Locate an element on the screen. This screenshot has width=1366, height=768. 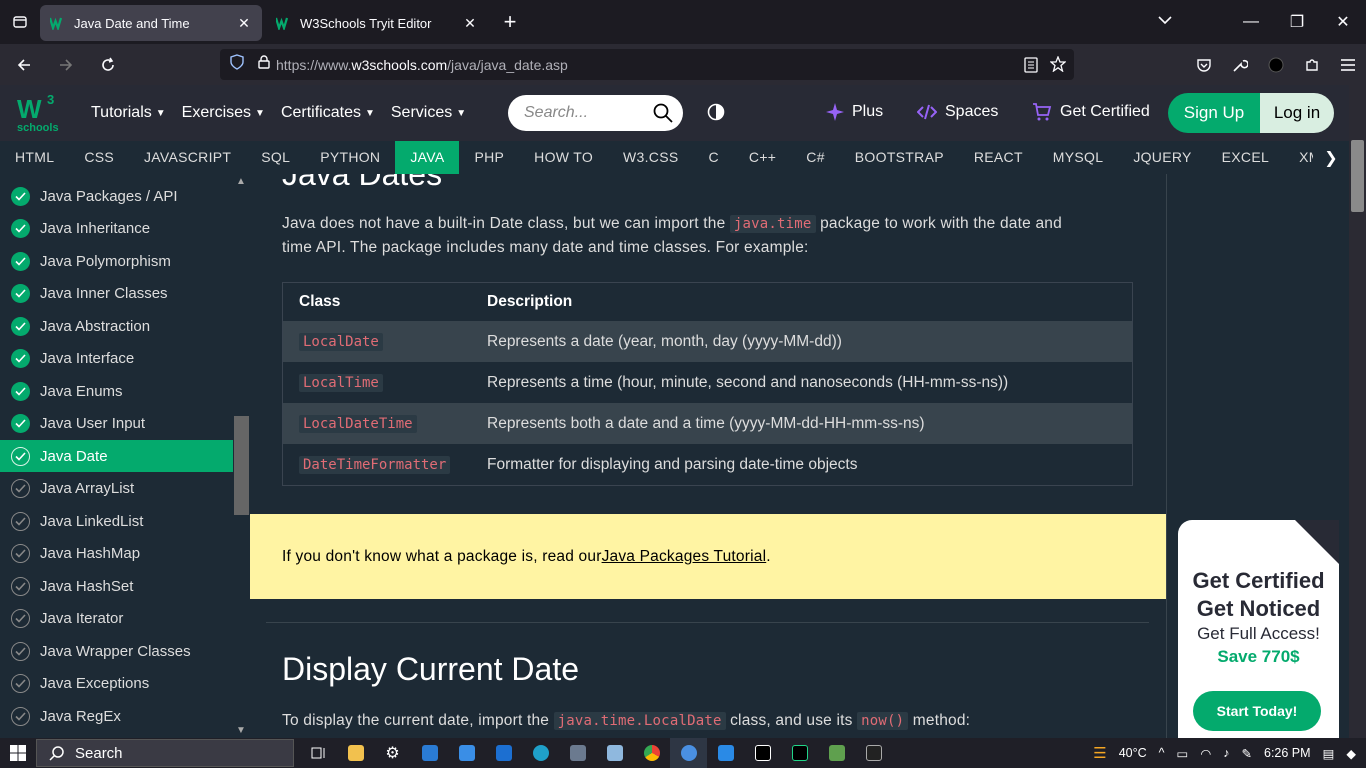
shield-icon is located at coordinates (237, 64).